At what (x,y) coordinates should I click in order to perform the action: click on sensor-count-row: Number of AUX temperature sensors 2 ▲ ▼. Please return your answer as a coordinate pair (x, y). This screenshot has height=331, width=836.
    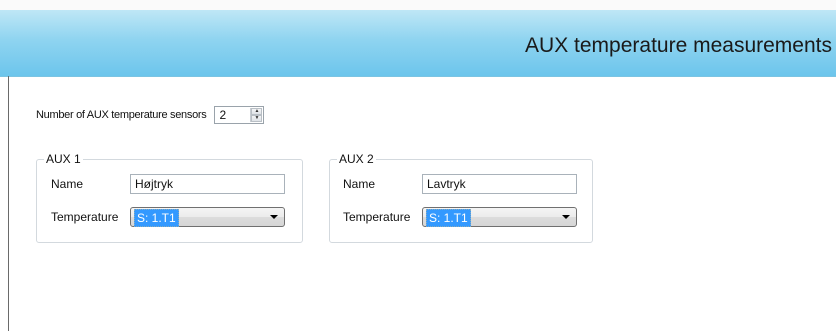
    Looking at the image, I should click on (150, 115).